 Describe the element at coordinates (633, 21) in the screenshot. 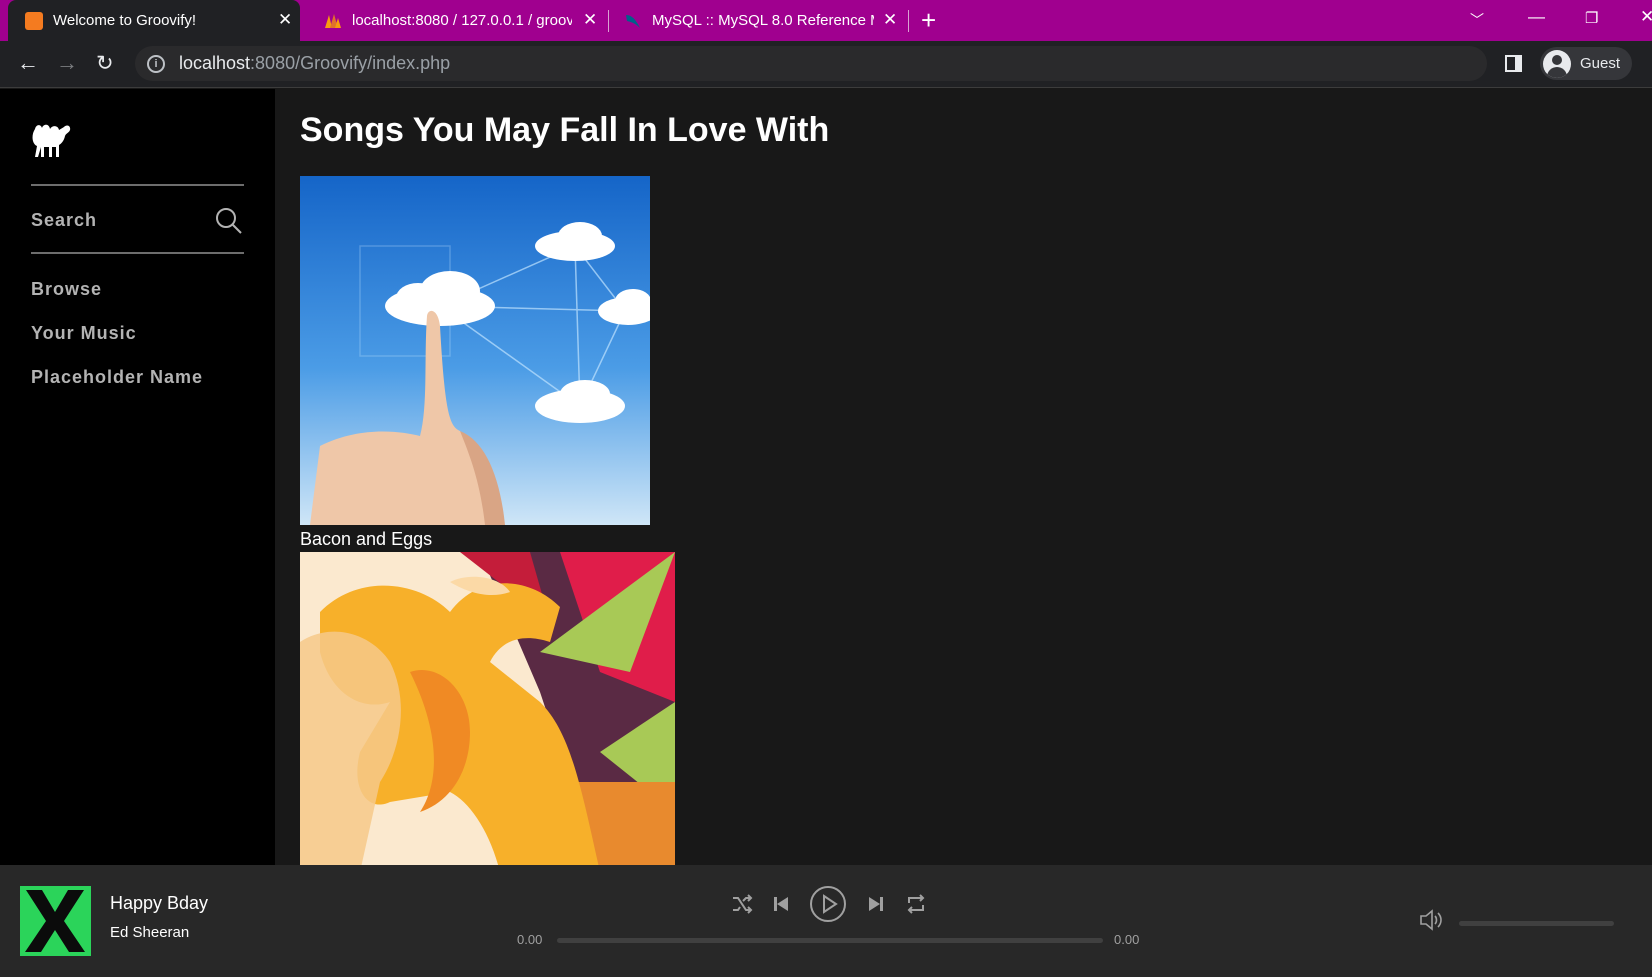

I see `mysql-favicon-icon` at that location.